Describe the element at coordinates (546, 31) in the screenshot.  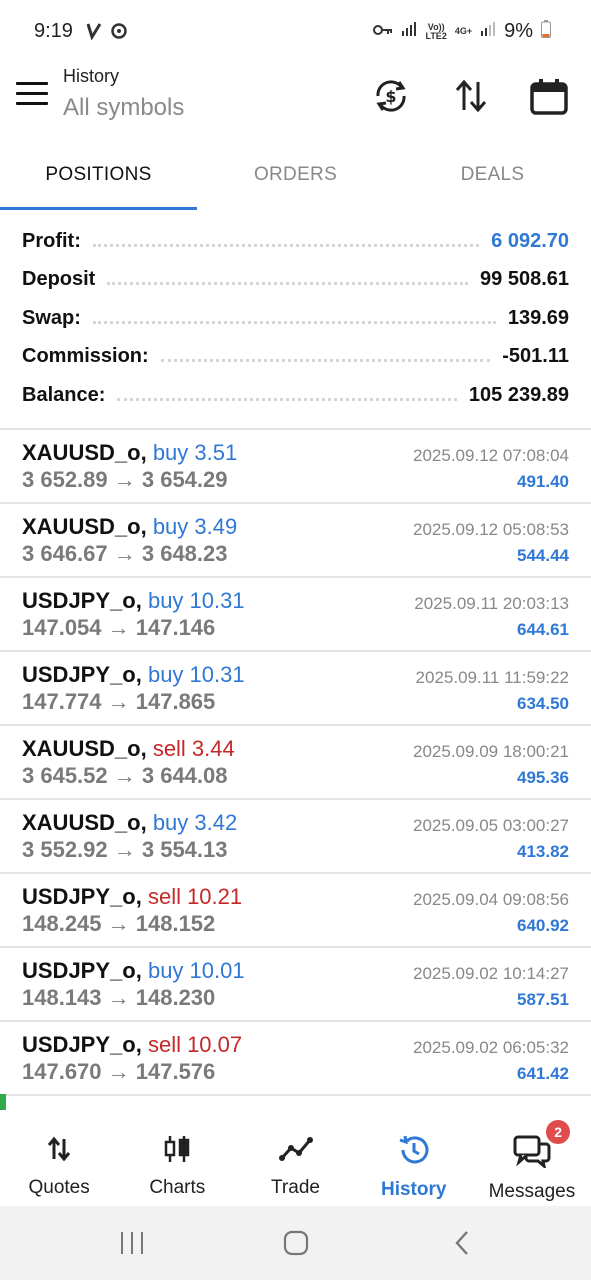
I see `battery-icon` at that location.